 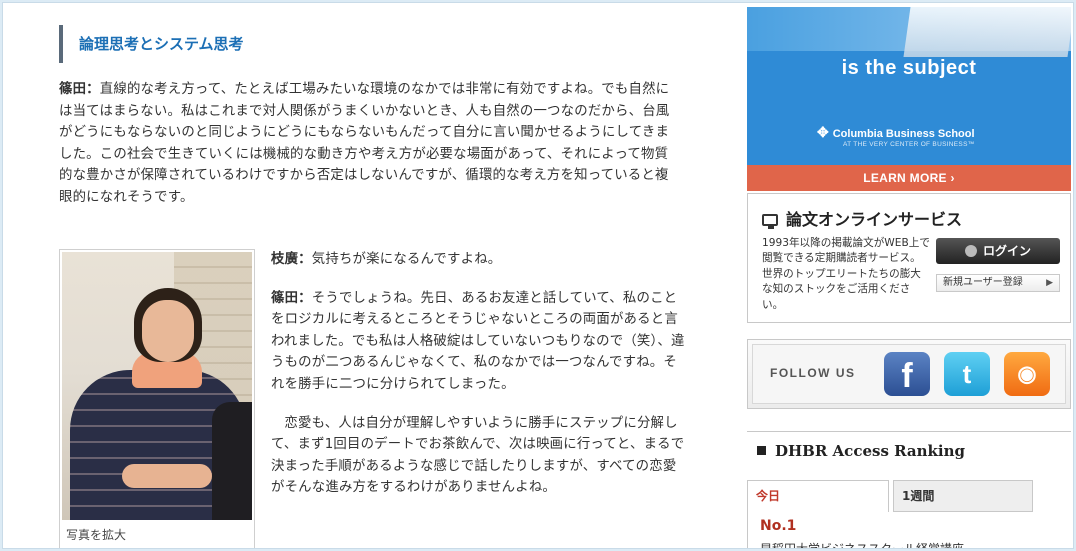 What do you see at coordinates (291, 259) in the screenshot?
I see `speaker-label: 枝廣：` at bounding box center [291, 259].